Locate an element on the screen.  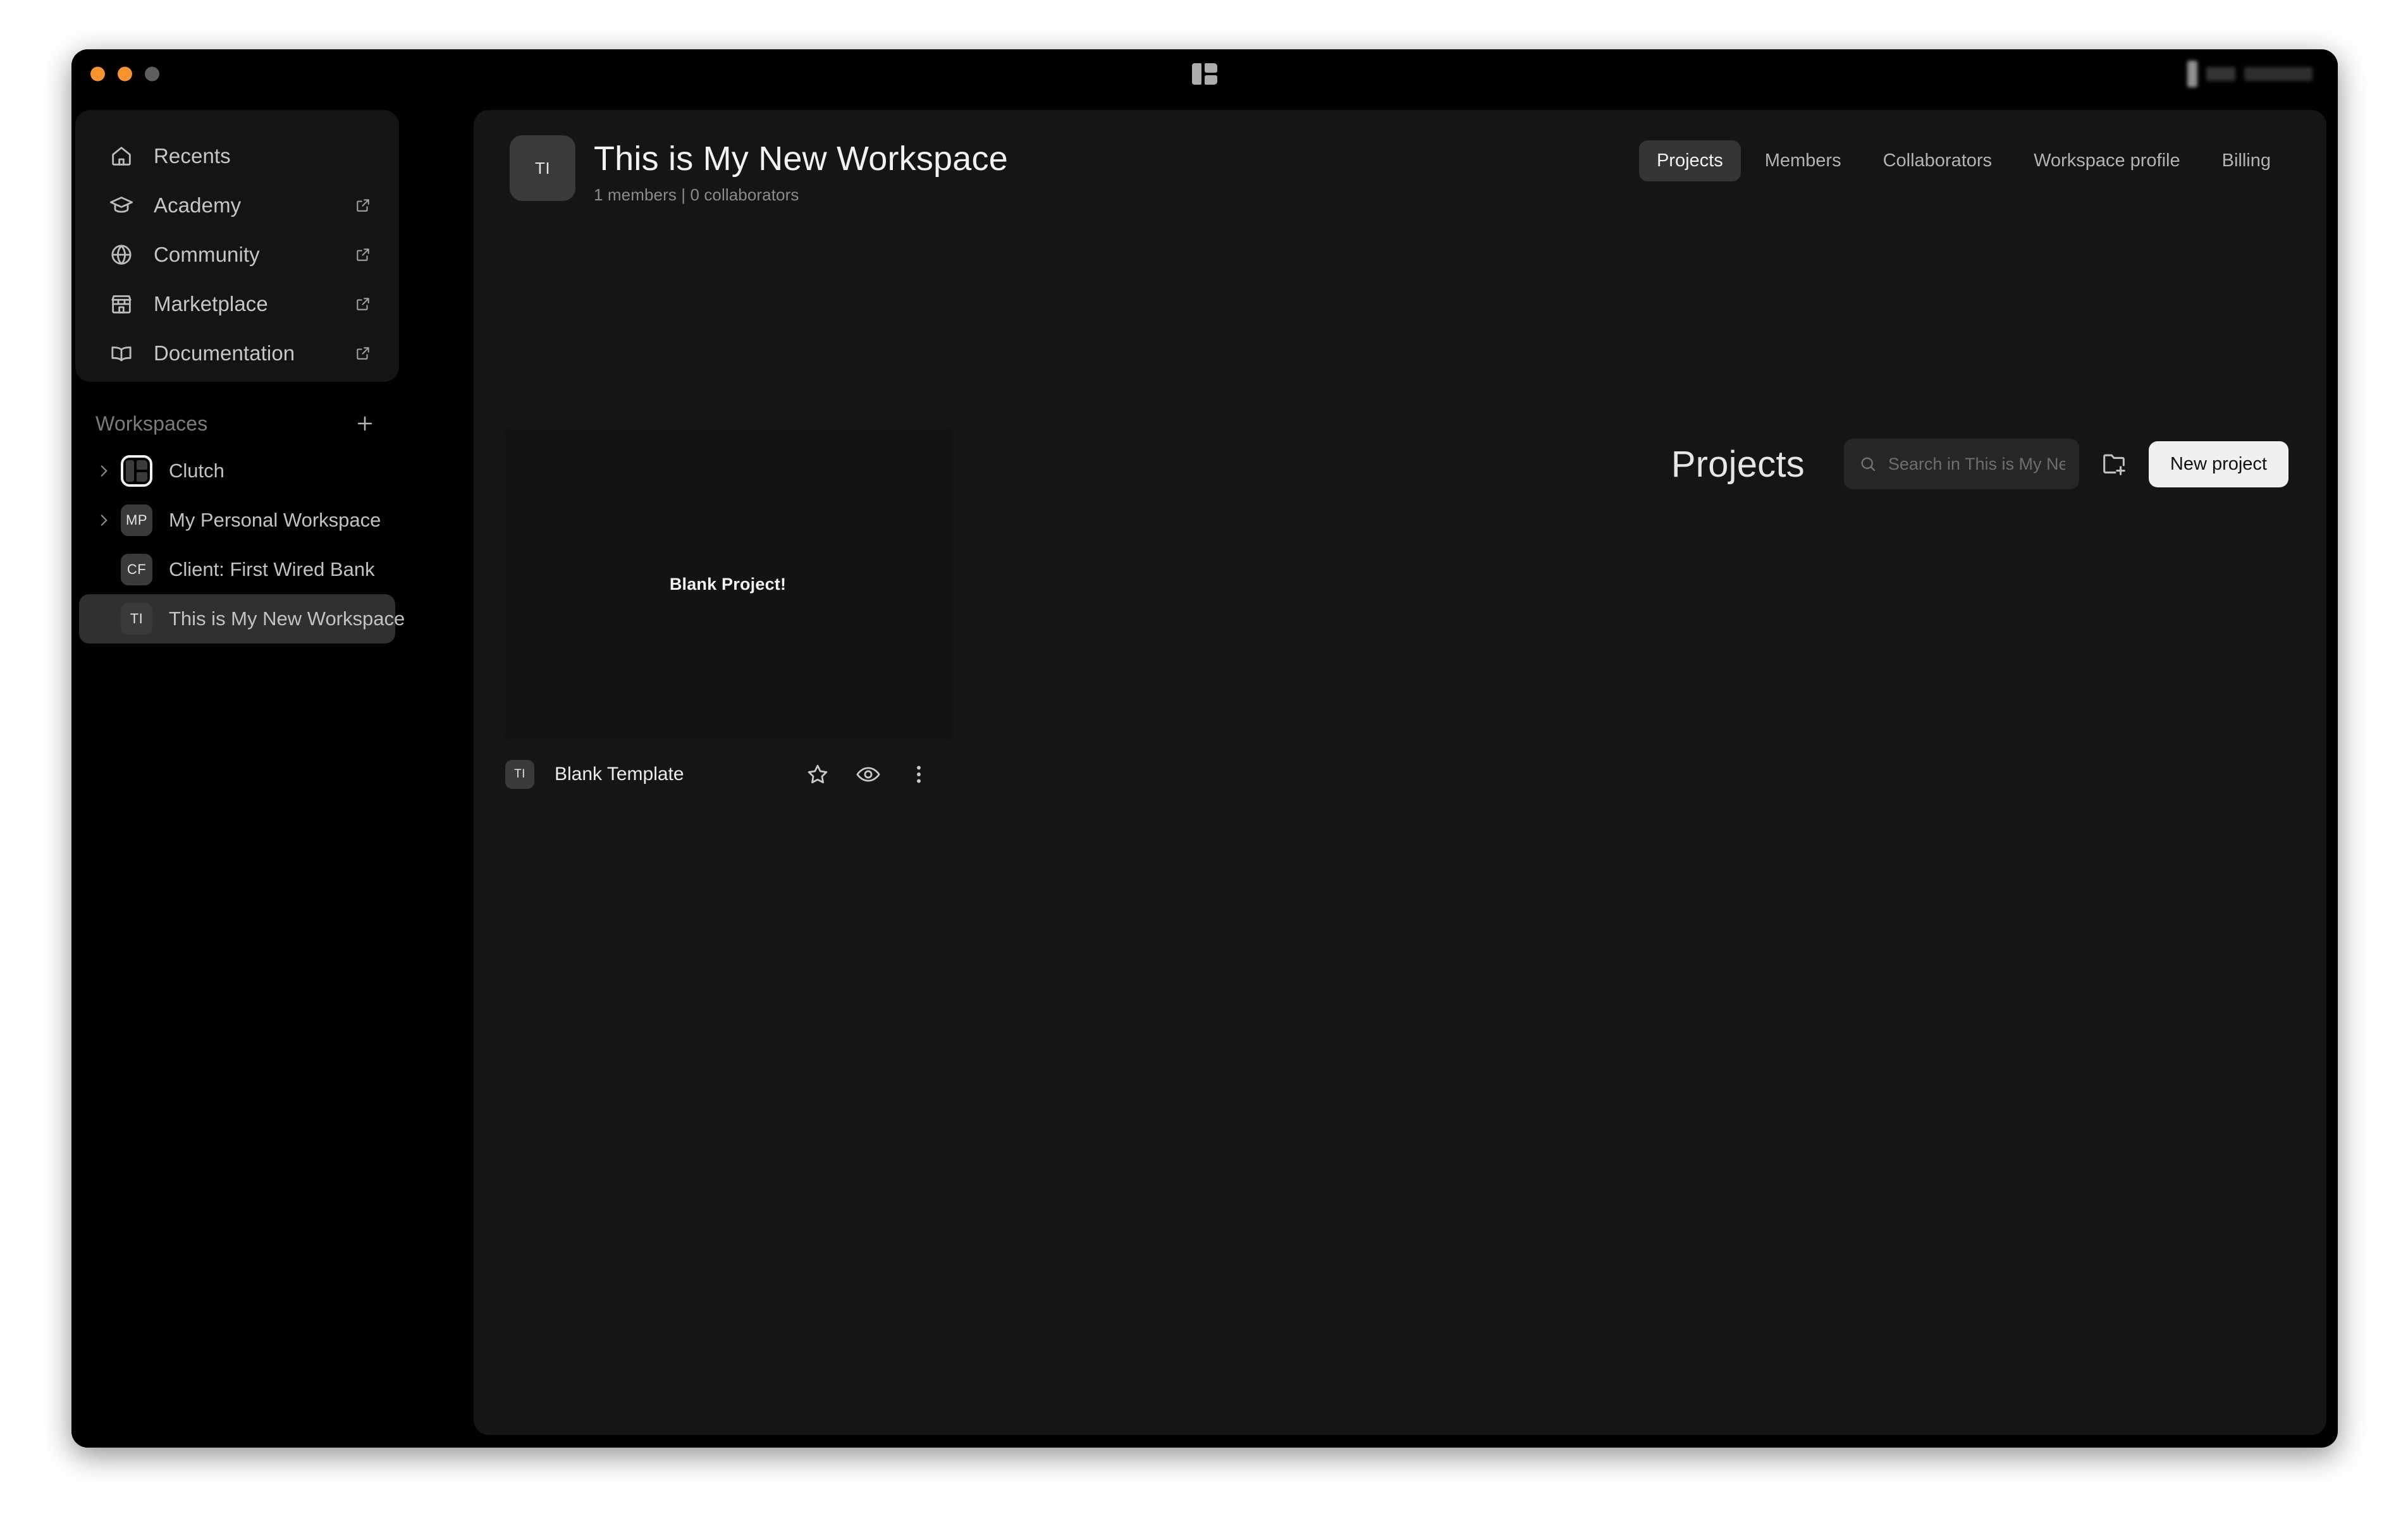
page-title: This is My New Workspace is located at coordinates (801, 159).